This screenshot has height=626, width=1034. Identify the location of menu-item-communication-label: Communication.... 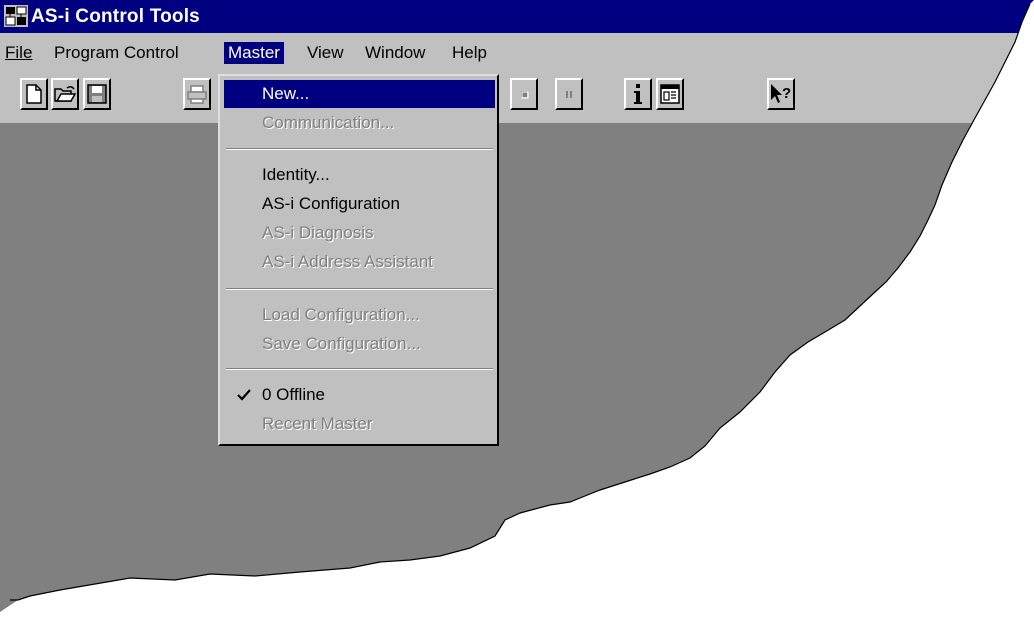
(328, 122).